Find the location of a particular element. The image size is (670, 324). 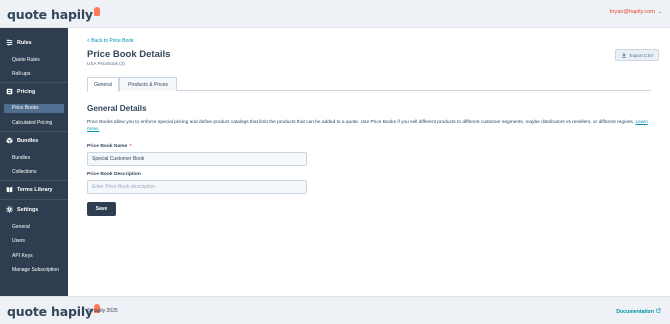

documentation-label: Documentation is located at coordinates (635, 311).